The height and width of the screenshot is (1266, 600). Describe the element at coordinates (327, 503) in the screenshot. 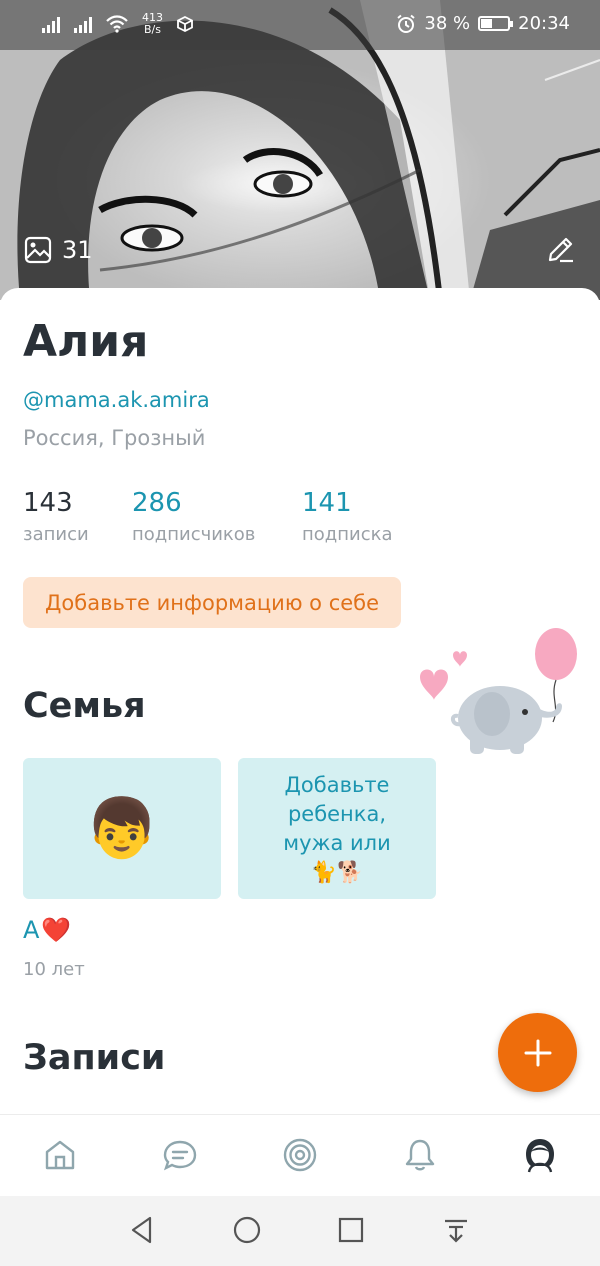

I see `stat-following-value: 141` at that location.